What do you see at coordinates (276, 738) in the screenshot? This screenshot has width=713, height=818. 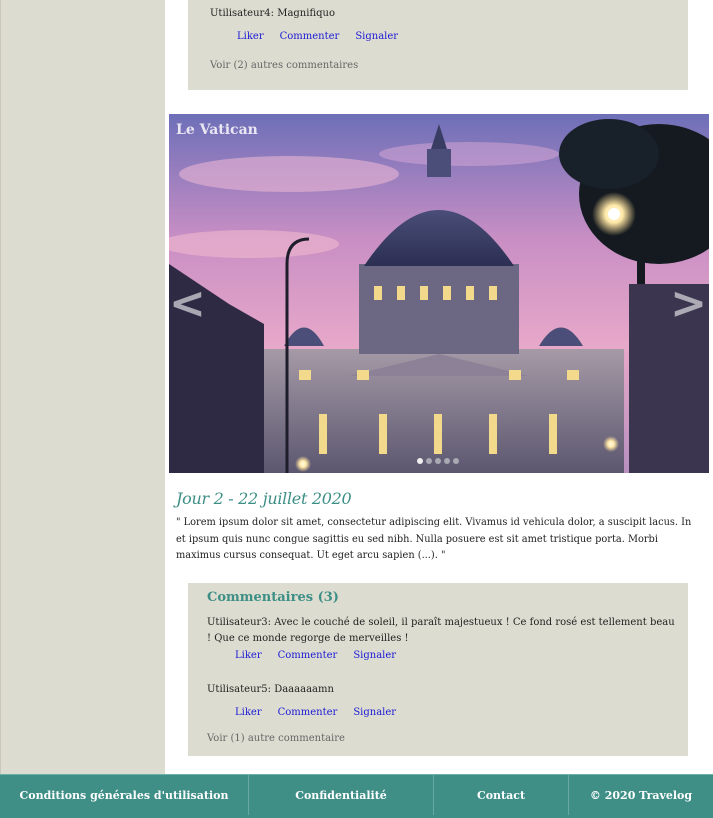 I see `more-comments-link: Voir (1) autre commentaire` at bounding box center [276, 738].